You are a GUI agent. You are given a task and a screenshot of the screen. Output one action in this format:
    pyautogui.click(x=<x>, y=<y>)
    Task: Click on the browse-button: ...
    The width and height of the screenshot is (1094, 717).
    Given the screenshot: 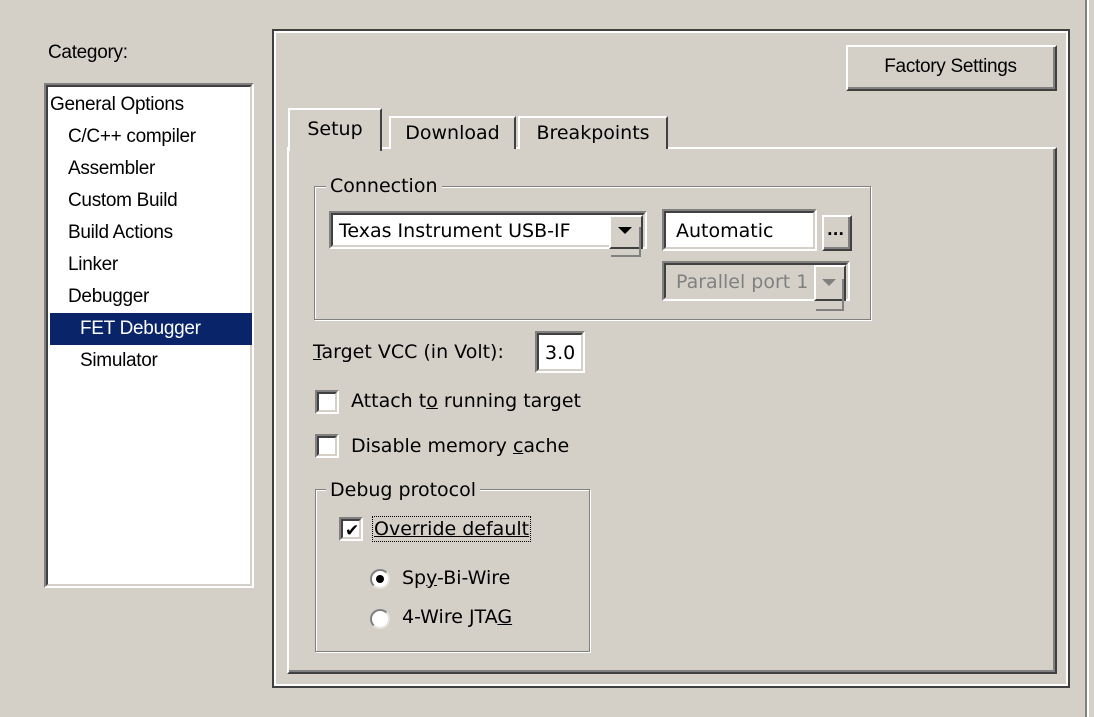 What is the action you would take?
    pyautogui.click(x=837, y=233)
    